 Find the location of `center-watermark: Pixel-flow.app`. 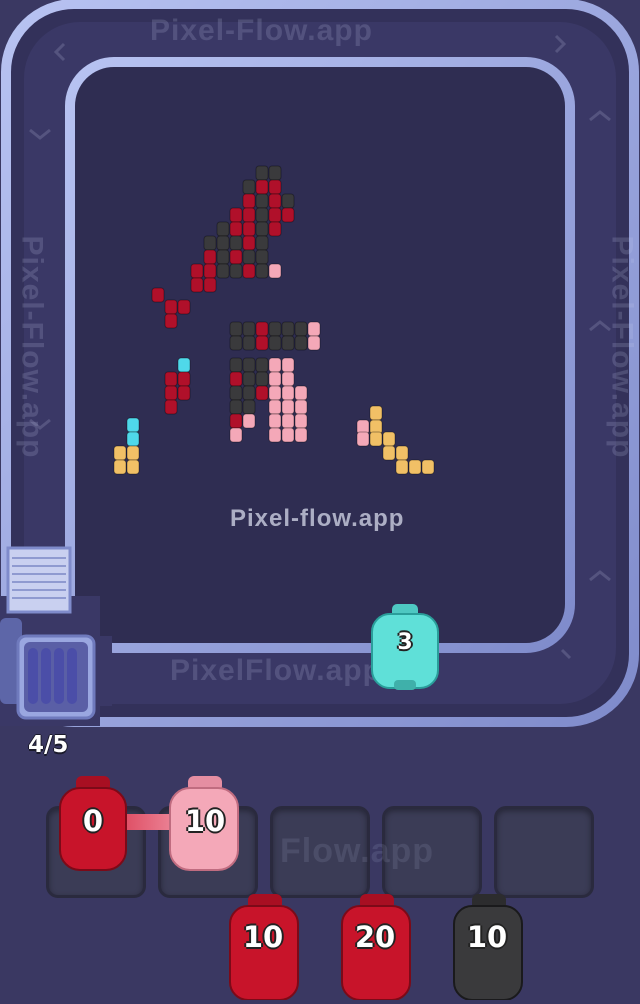

center-watermark: Pixel-flow.app is located at coordinates (317, 518).